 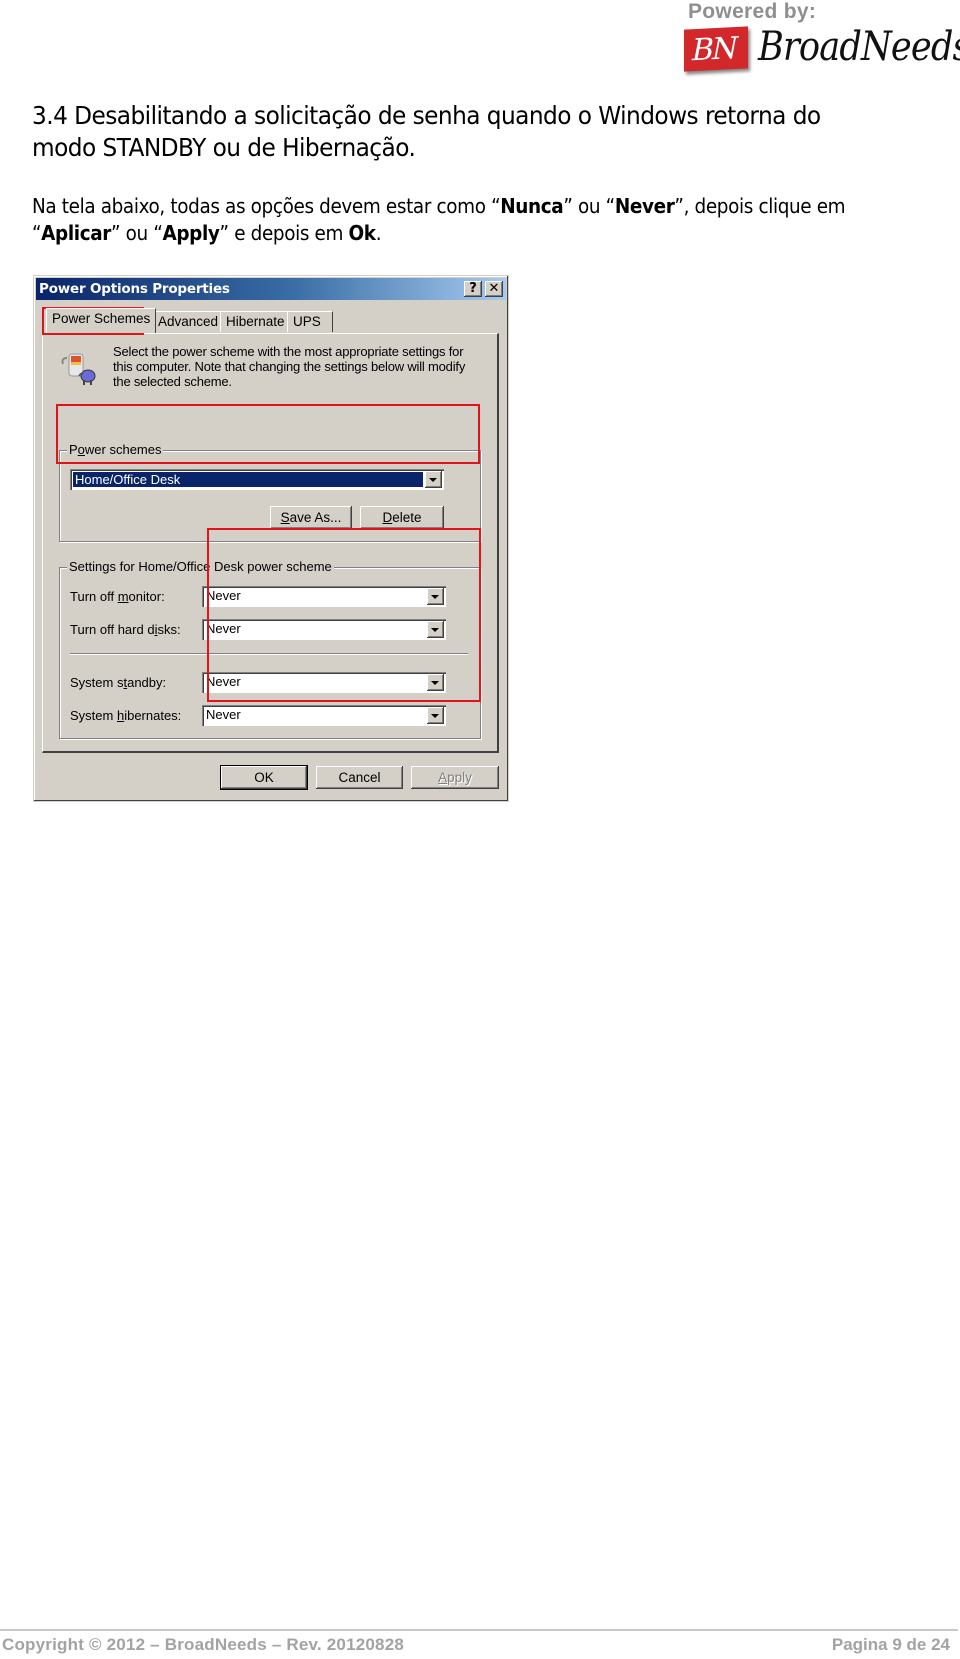 I want to click on tab-hibernate: Hibernate, so click(x=255, y=321).